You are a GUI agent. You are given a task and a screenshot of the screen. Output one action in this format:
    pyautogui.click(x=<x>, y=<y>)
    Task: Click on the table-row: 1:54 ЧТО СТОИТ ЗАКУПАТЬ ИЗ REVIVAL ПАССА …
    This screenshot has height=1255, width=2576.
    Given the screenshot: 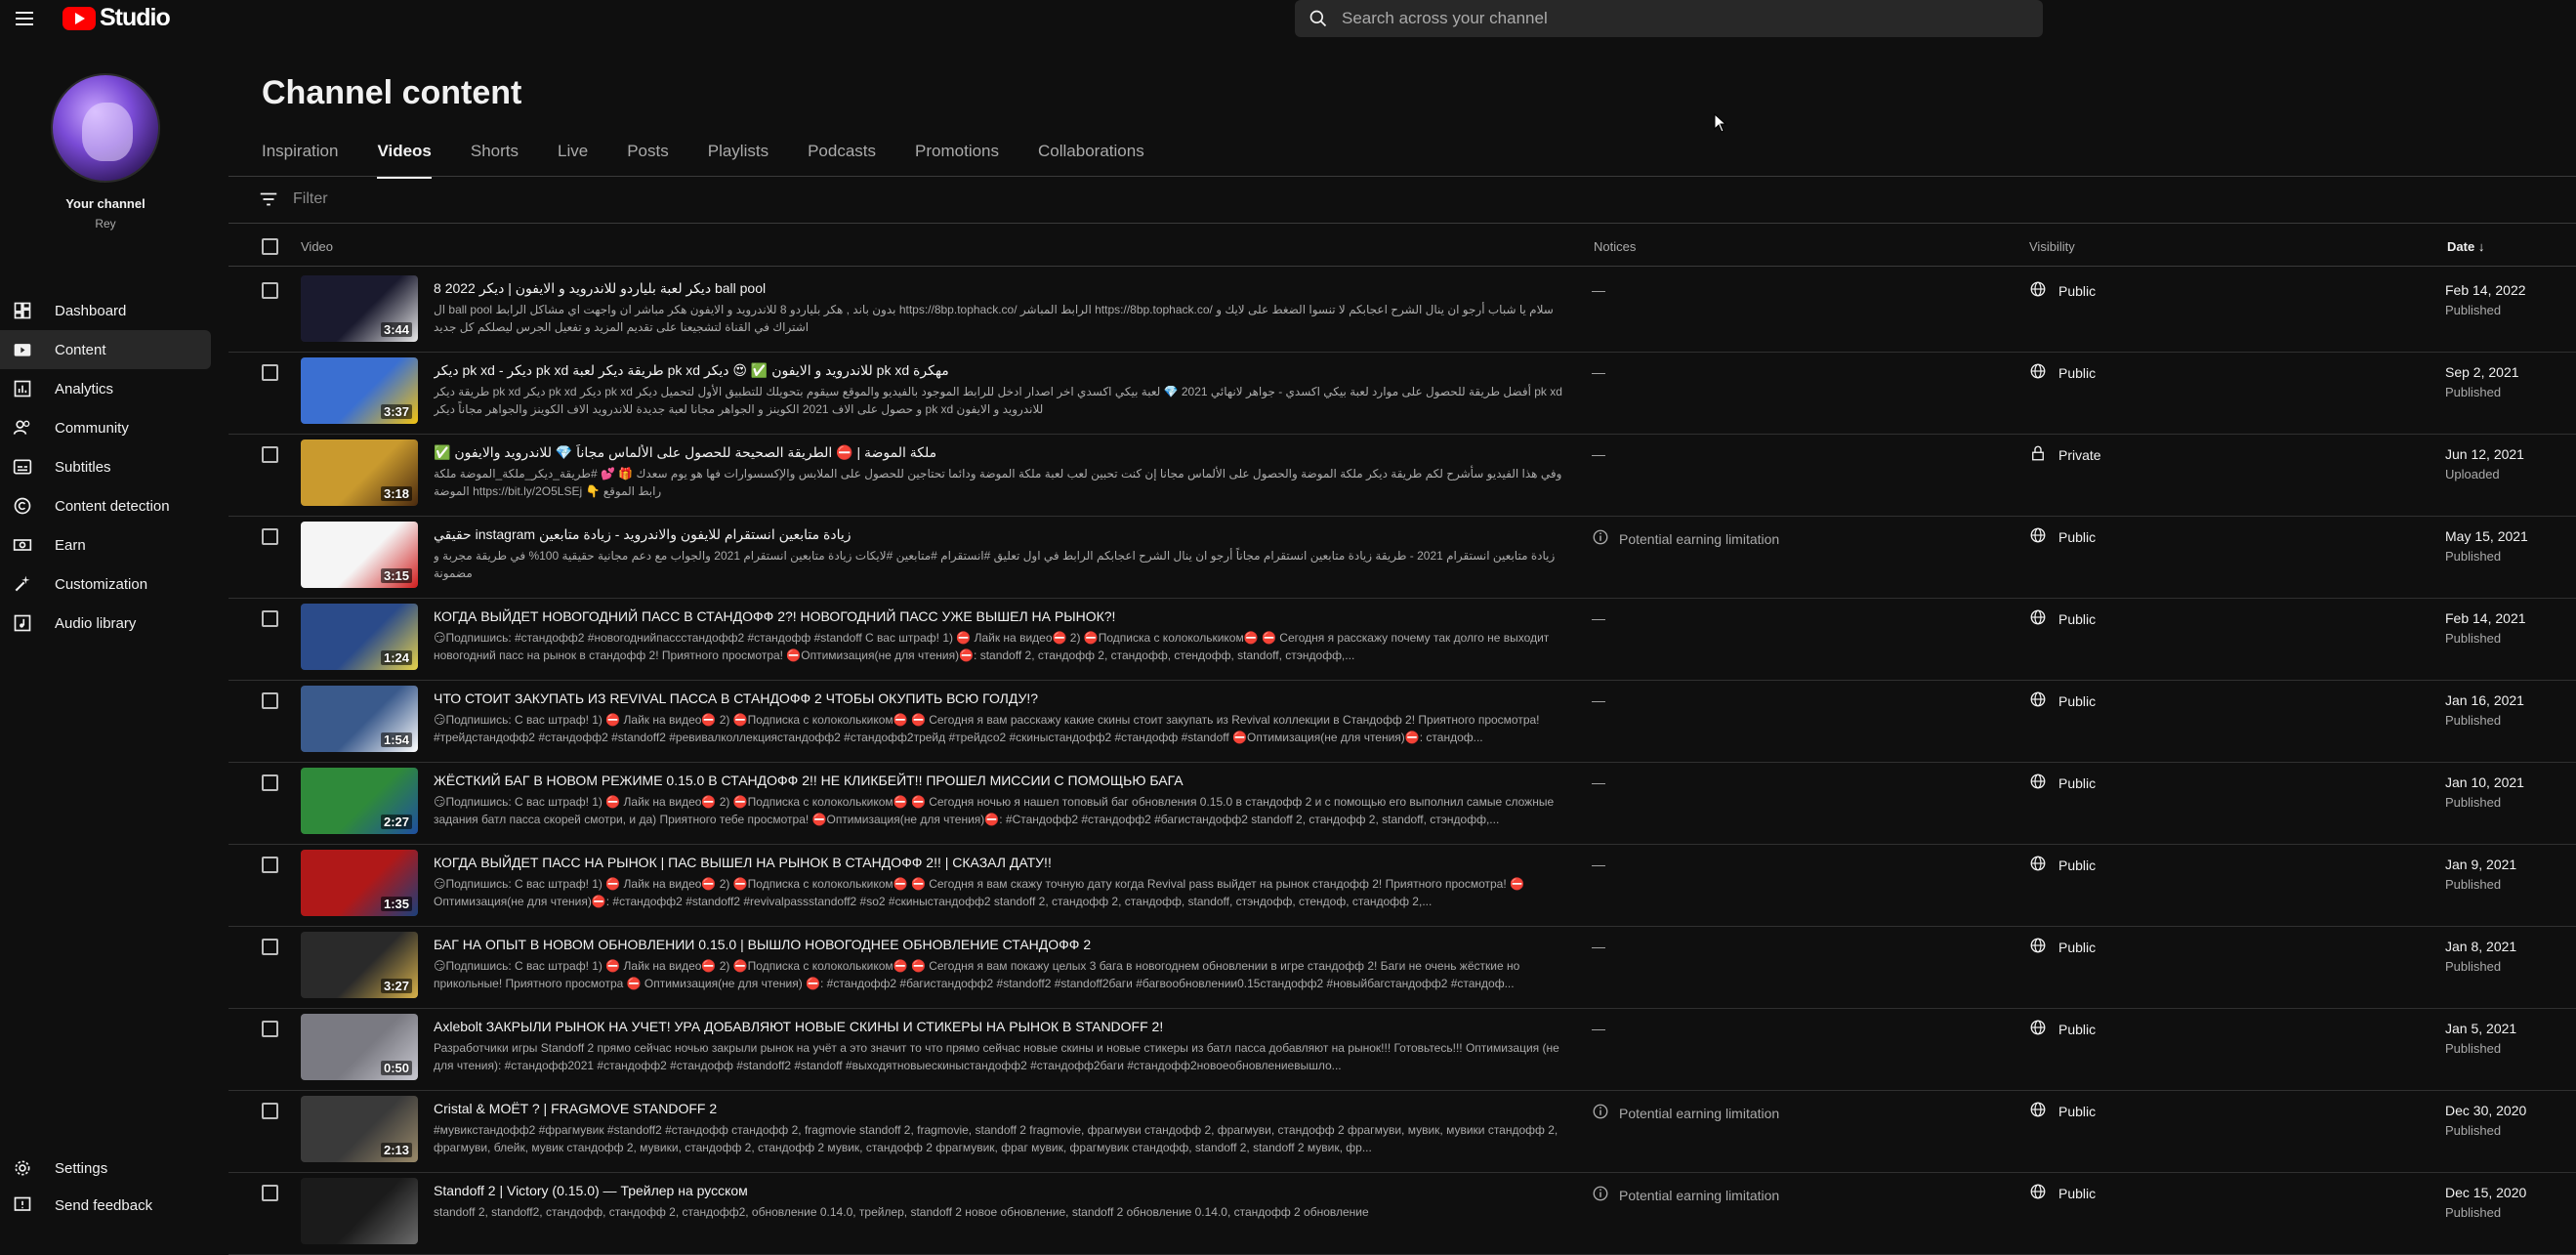 What is the action you would take?
    pyautogui.click(x=1402, y=722)
    